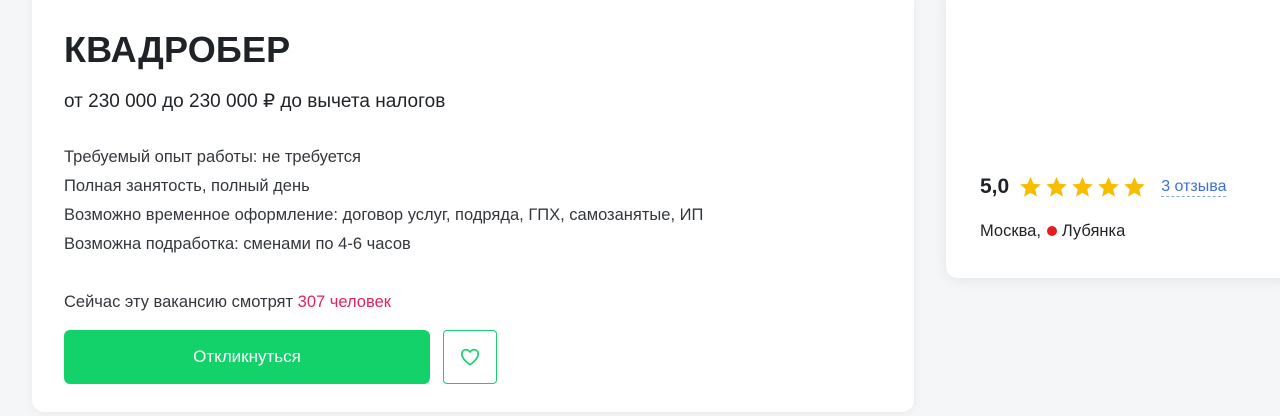  Describe the element at coordinates (247, 357) in the screenshot. I see `respond-button: Откликнуться` at that location.